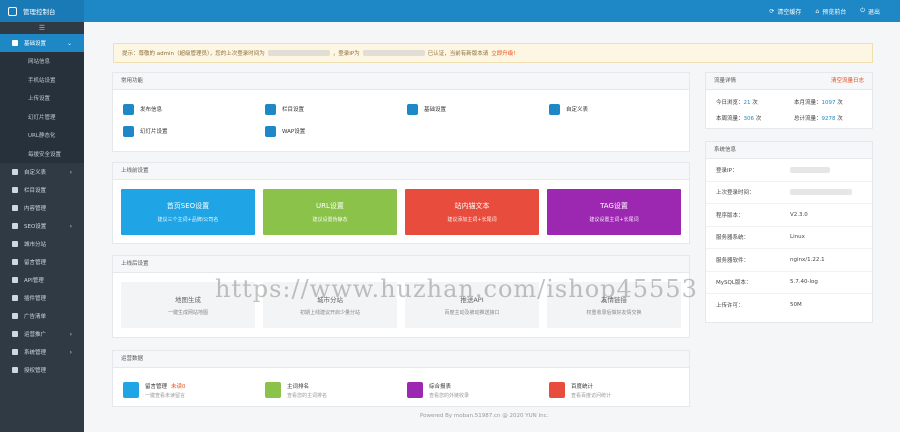 The width and height of the screenshot is (900, 432). I want to click on slides-icon, so click(128, 131).